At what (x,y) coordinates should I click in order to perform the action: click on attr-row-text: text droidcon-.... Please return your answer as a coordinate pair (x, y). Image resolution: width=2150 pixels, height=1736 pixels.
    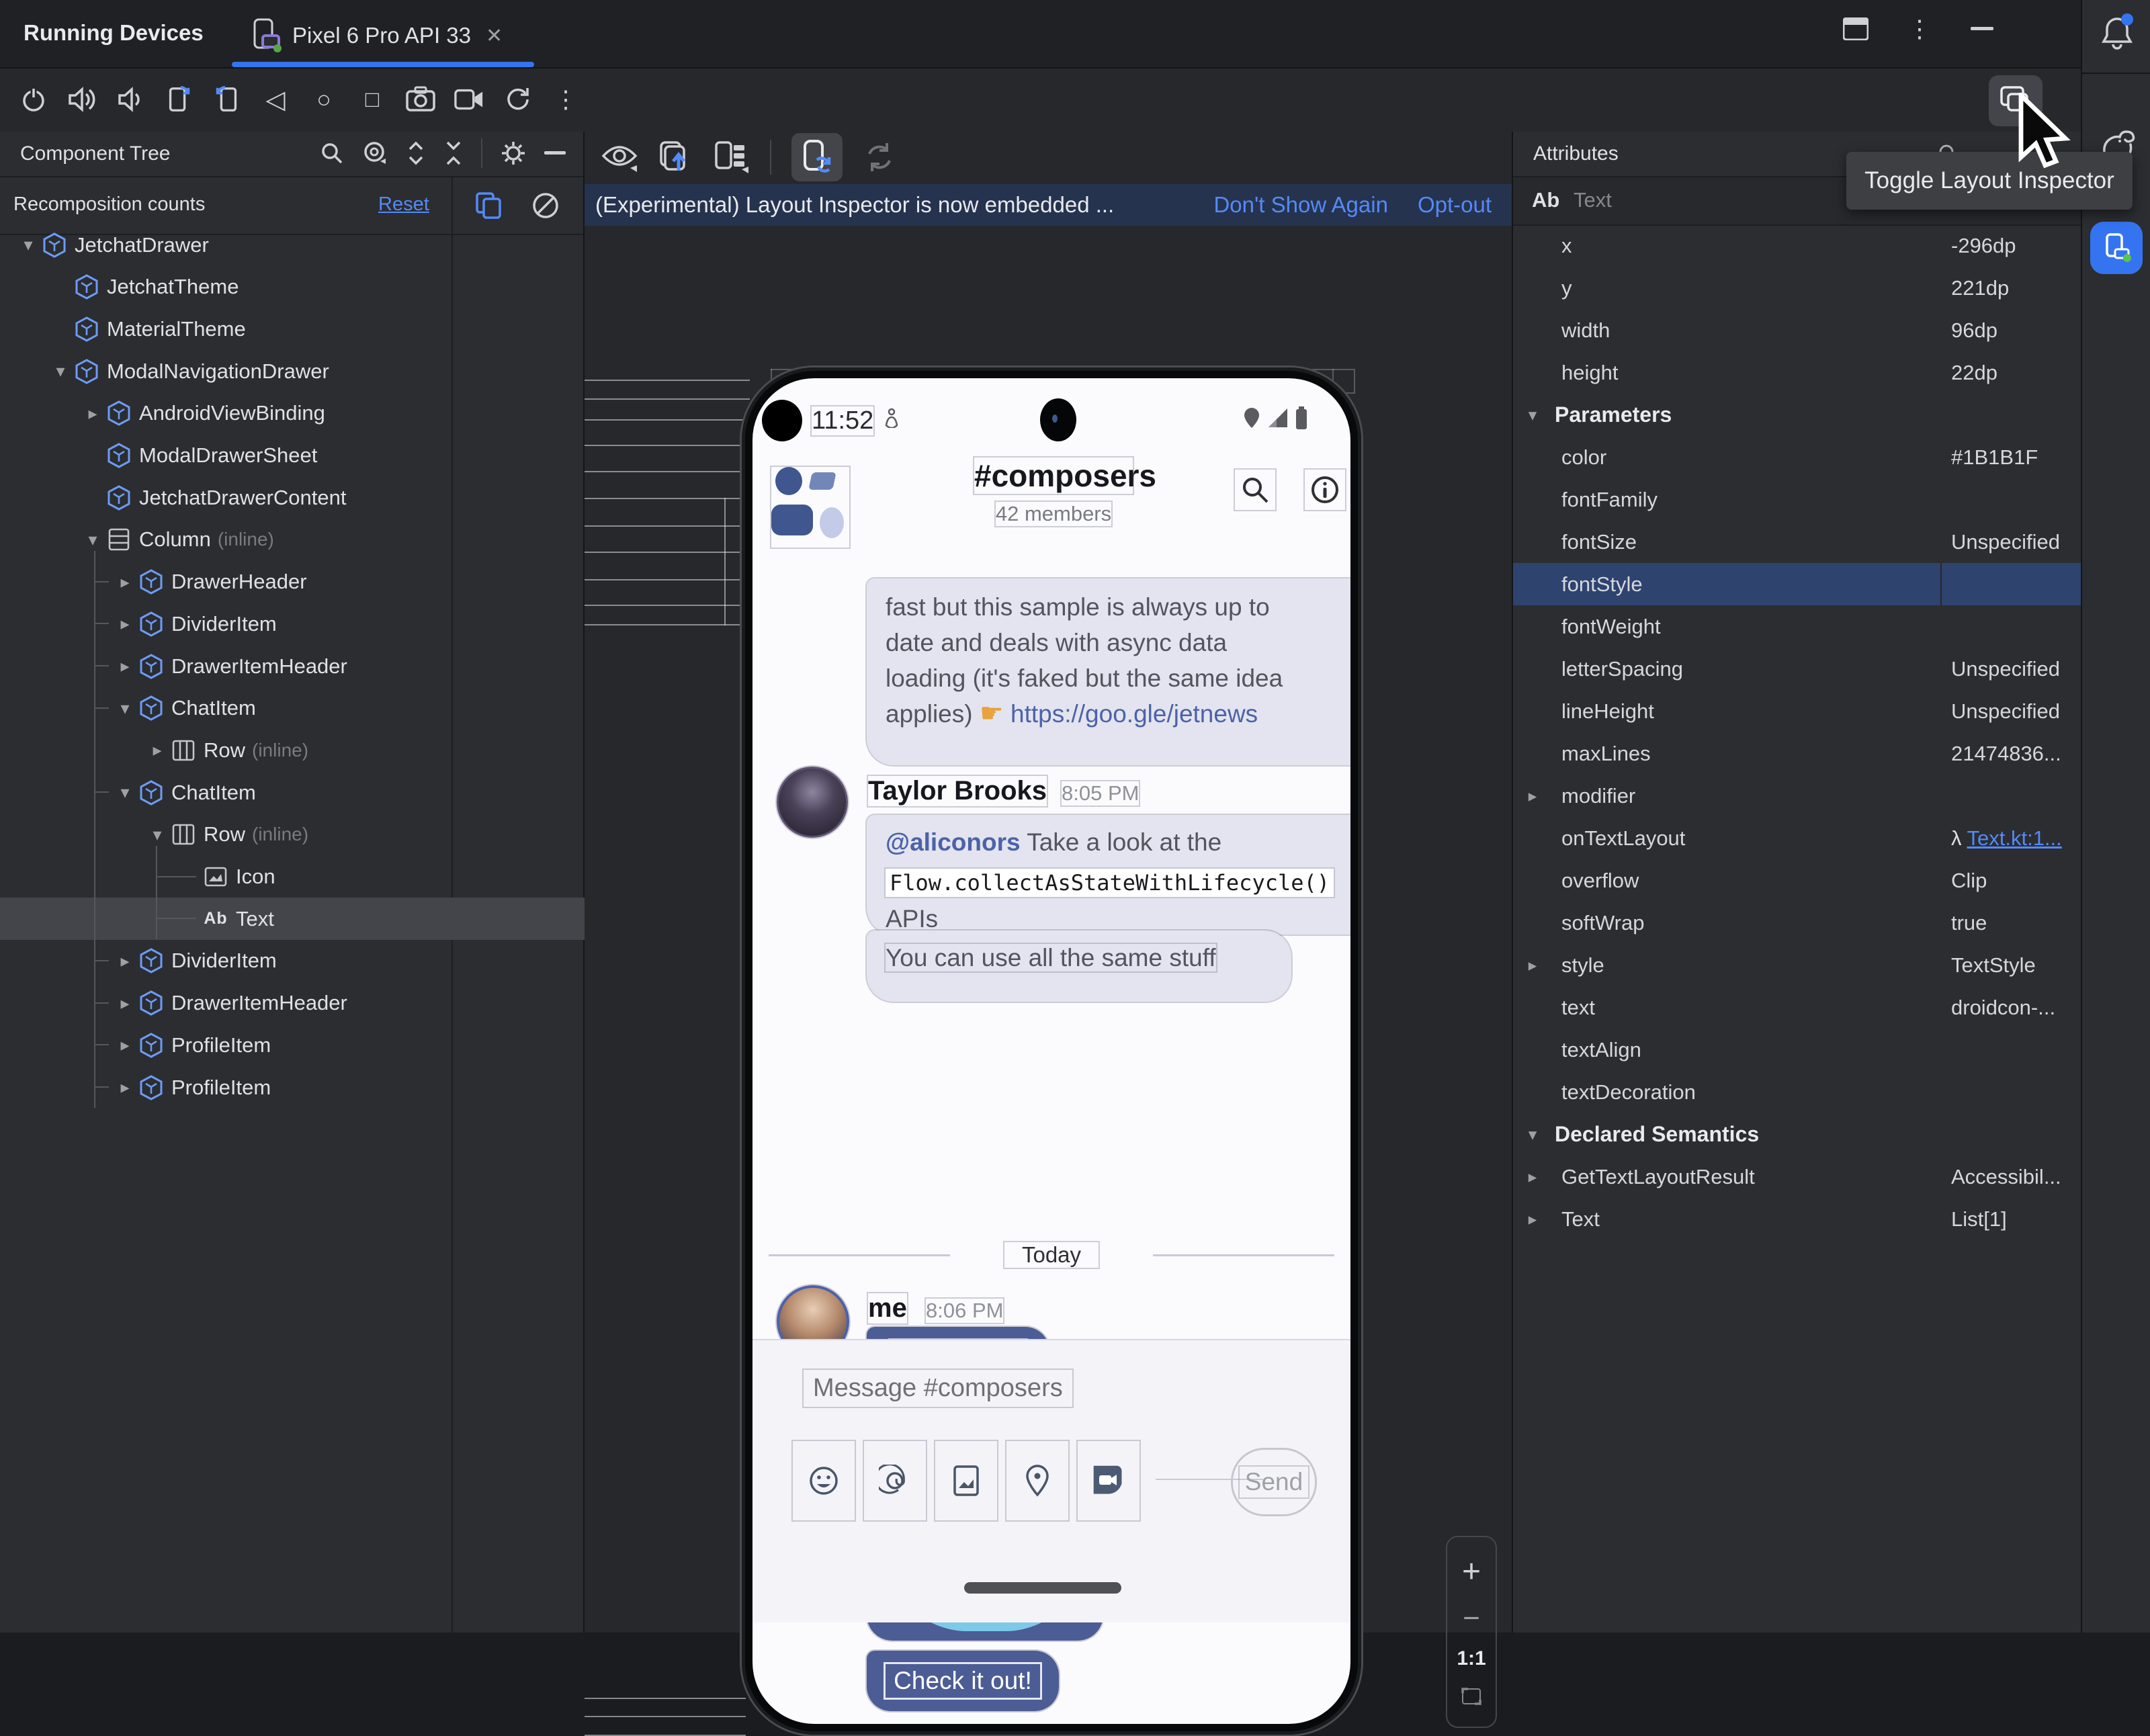
    Looking at the image, I should click on (1797, 1008).